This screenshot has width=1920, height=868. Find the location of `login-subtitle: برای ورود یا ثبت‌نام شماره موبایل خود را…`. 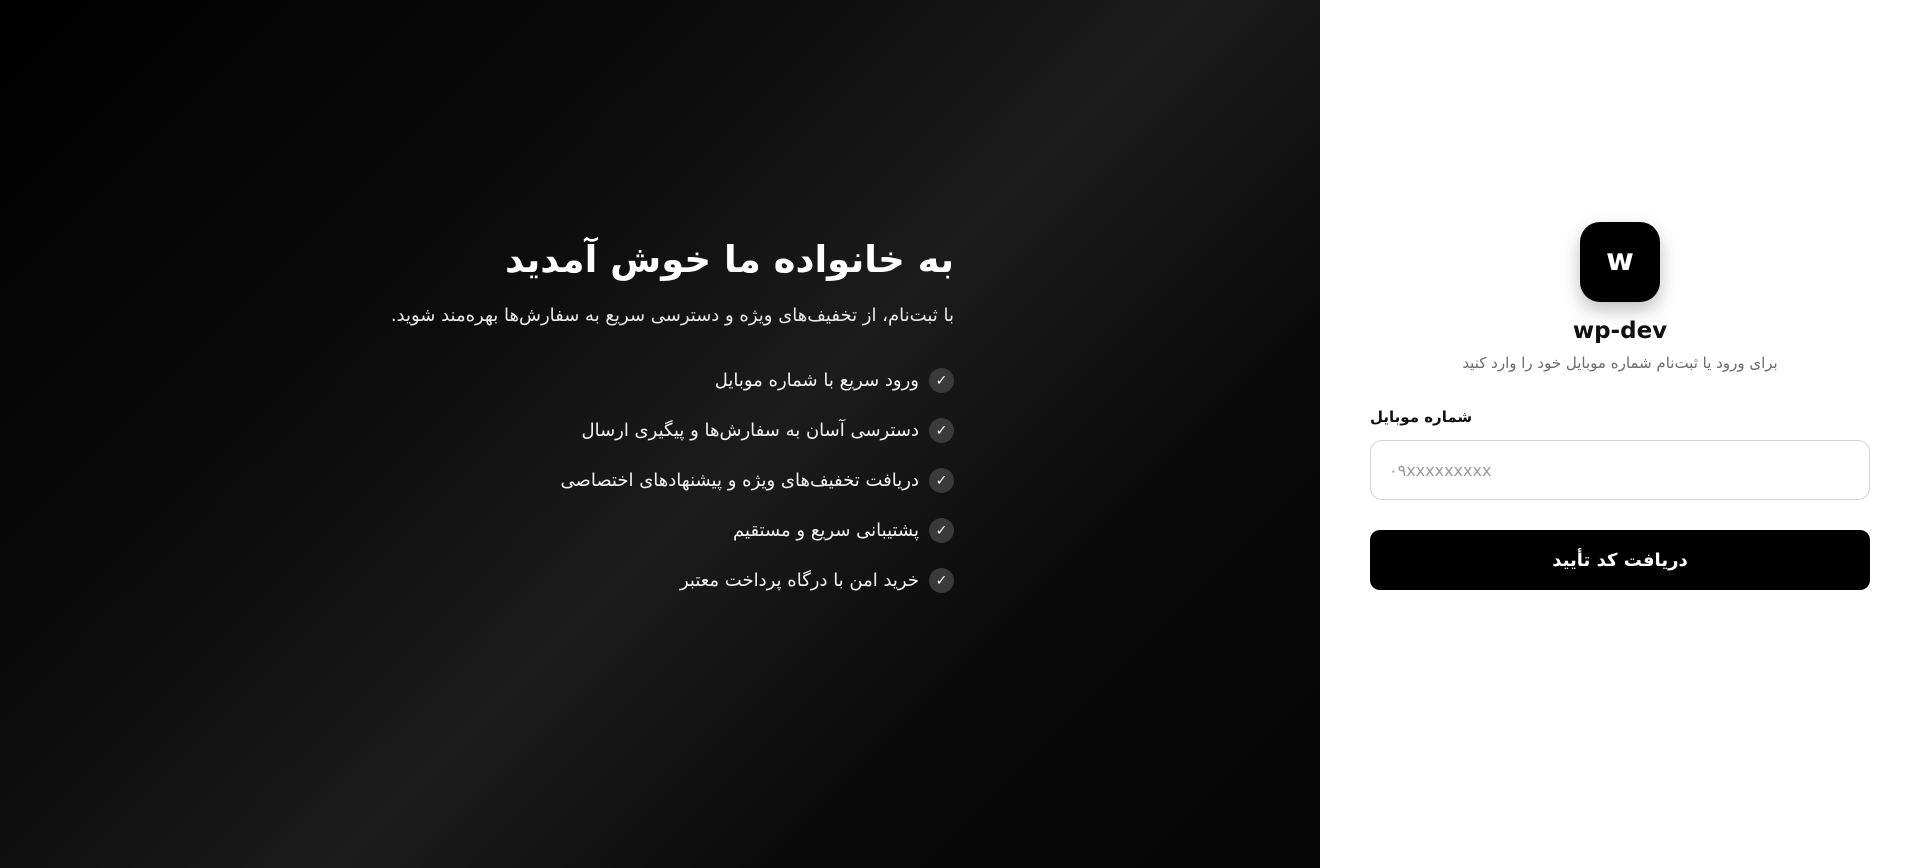

login-subtitle: برای ورود یا ثبت‌نام شماره موبایل خود را… is located at coordinates (1620, 363).